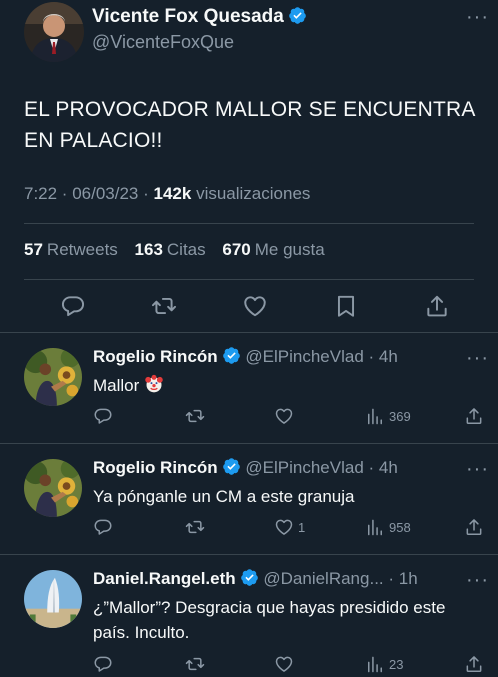 The width and height of the screenshot is (498, 677). I want to click on reply-text: Ya pónganle un CM a este granuja, so click(224, 496).